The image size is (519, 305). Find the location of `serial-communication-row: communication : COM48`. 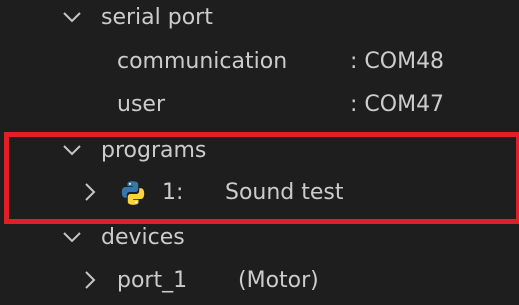

serial-communication-row: communication : COM48 is located at coordinates (259, 62).